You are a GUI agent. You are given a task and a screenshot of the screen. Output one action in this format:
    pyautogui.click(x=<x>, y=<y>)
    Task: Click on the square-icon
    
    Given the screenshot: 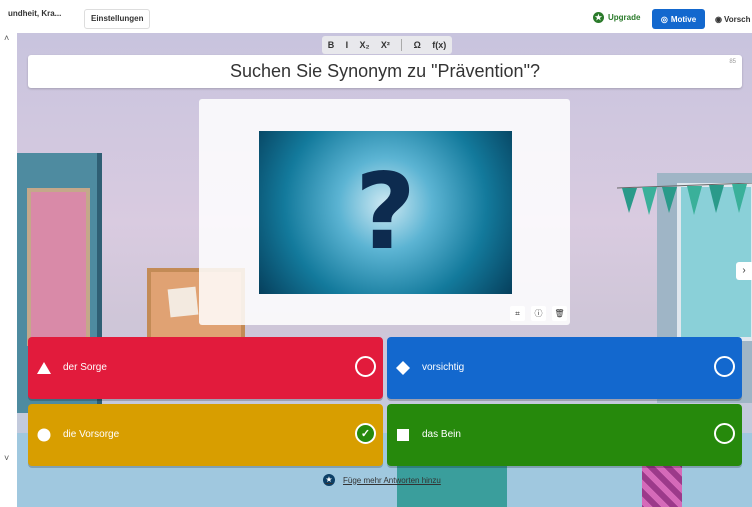 What is the action you would take?
    pyautogui.click(x=403, y=435)
    